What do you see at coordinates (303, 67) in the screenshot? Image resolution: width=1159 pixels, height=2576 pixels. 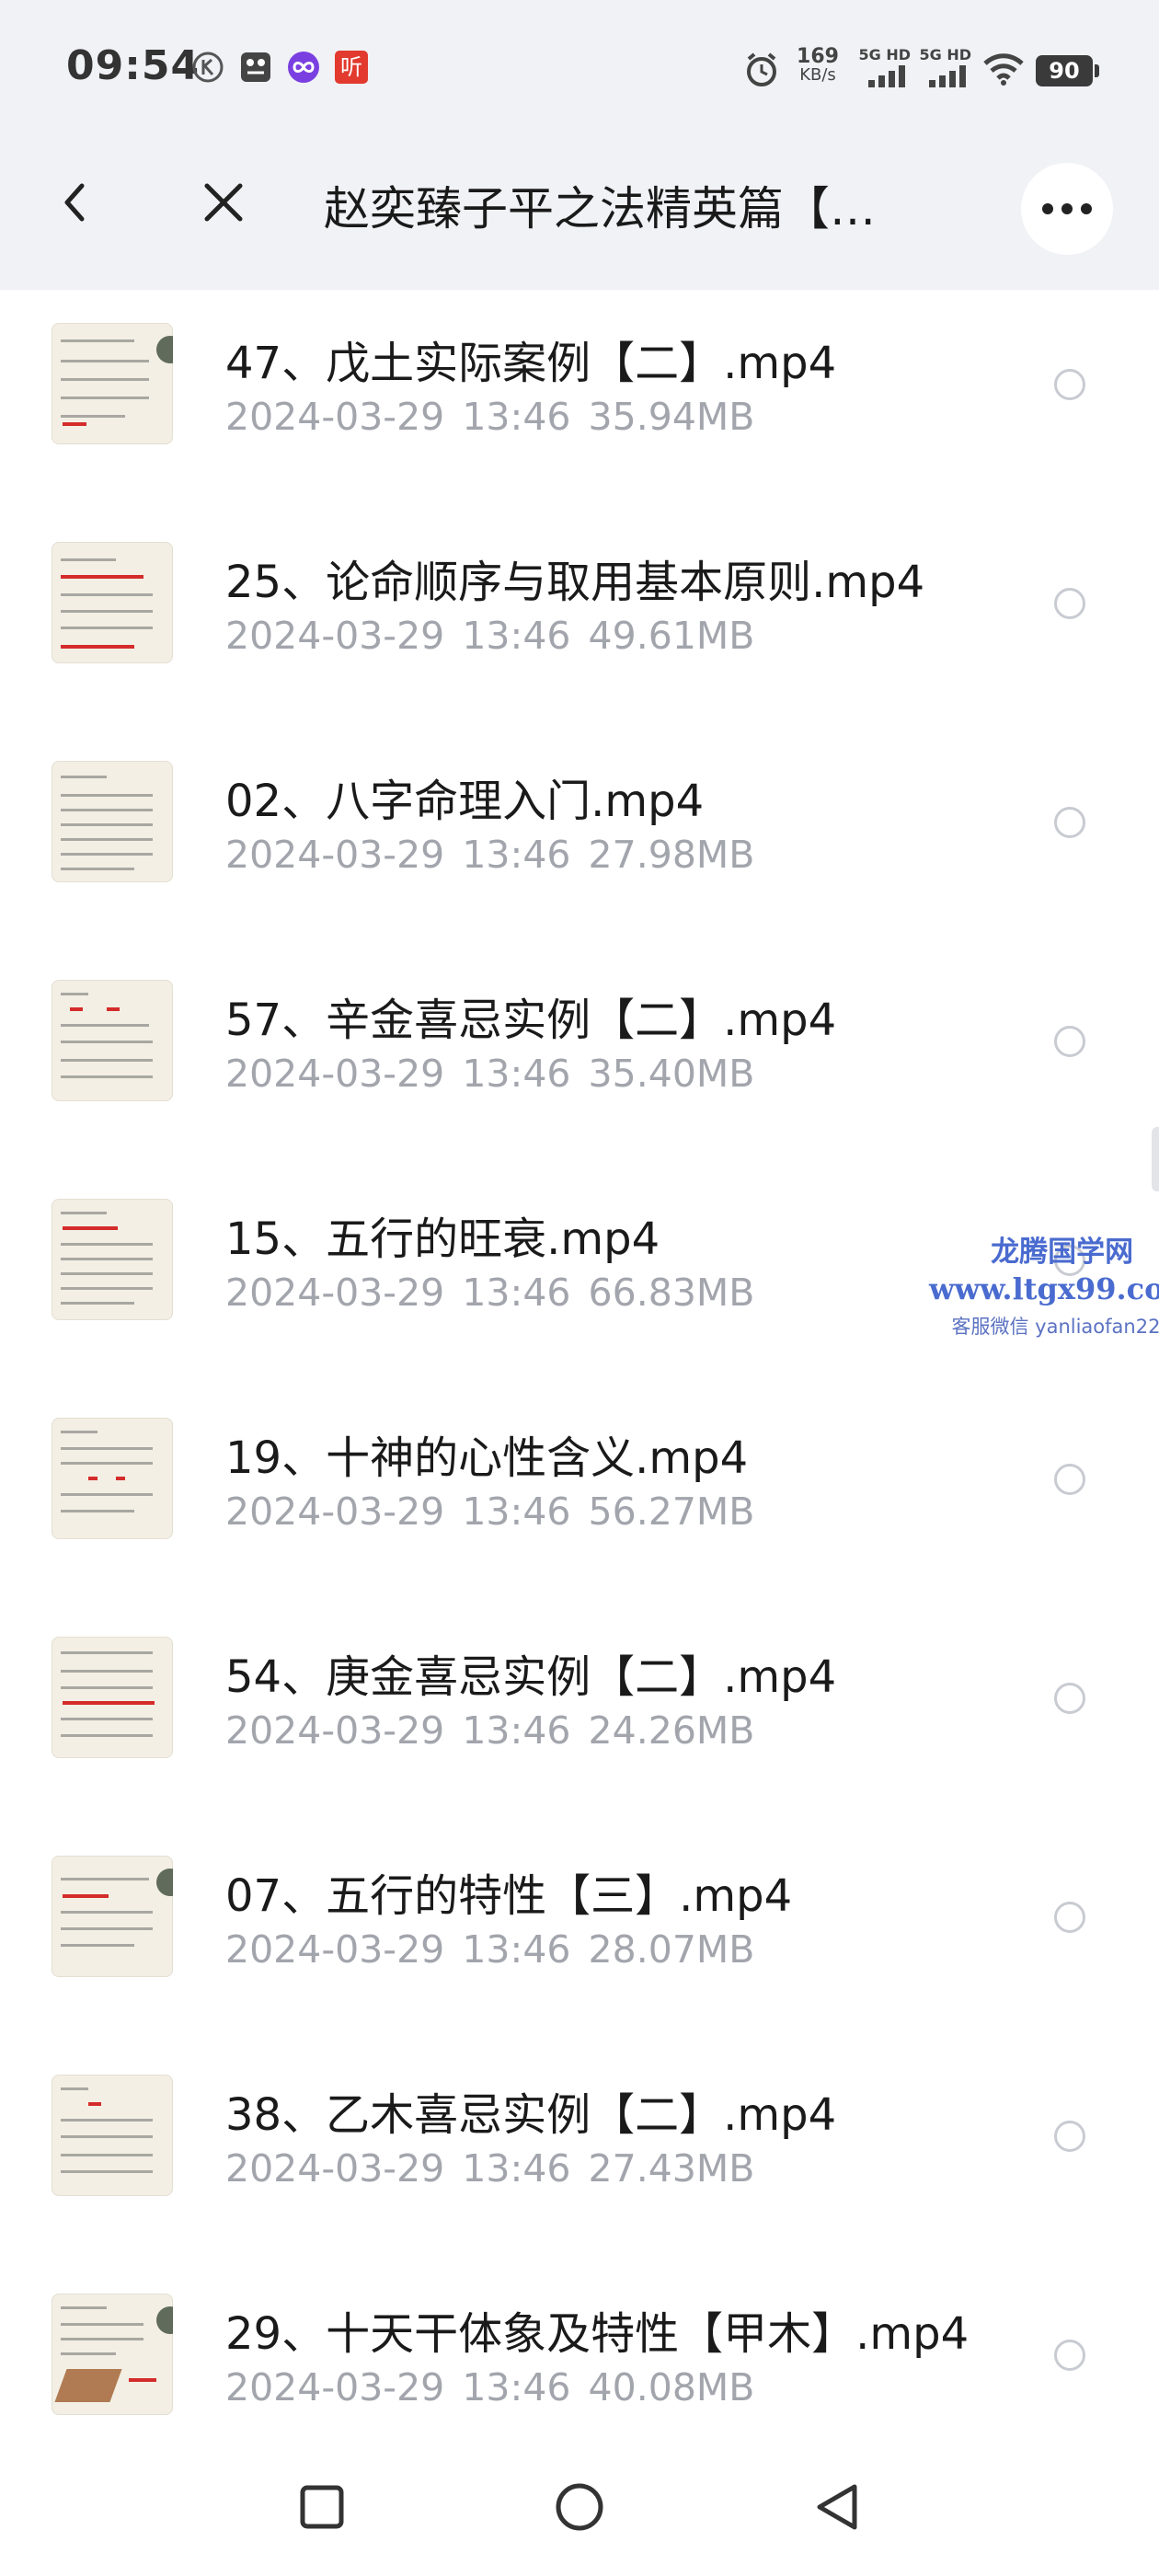 I see `infinity-app-icon` at bounding box center [303, 67].